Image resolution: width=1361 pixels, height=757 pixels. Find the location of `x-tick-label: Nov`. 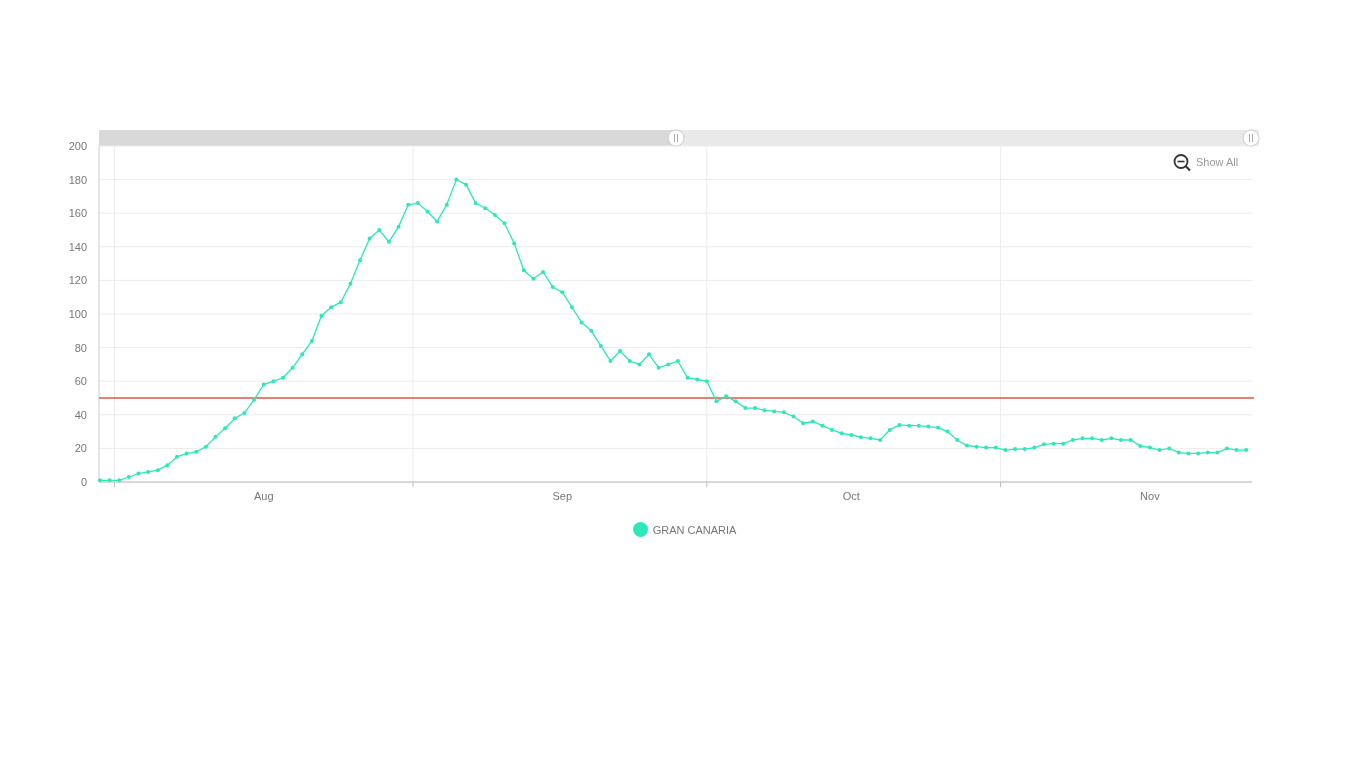

x-tick-label: Nov is located at coordinates (1150, 496).